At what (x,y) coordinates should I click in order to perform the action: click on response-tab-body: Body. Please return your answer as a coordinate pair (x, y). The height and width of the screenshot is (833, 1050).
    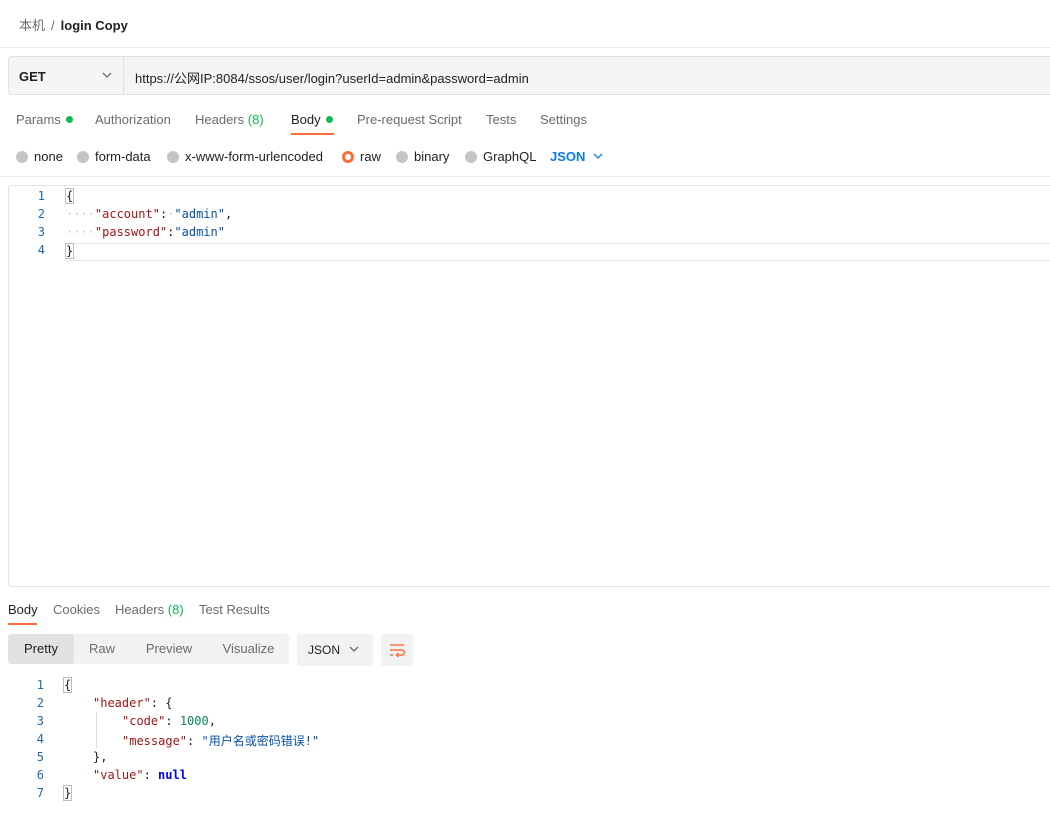
    Looking at the image, I should click on (23, 609).